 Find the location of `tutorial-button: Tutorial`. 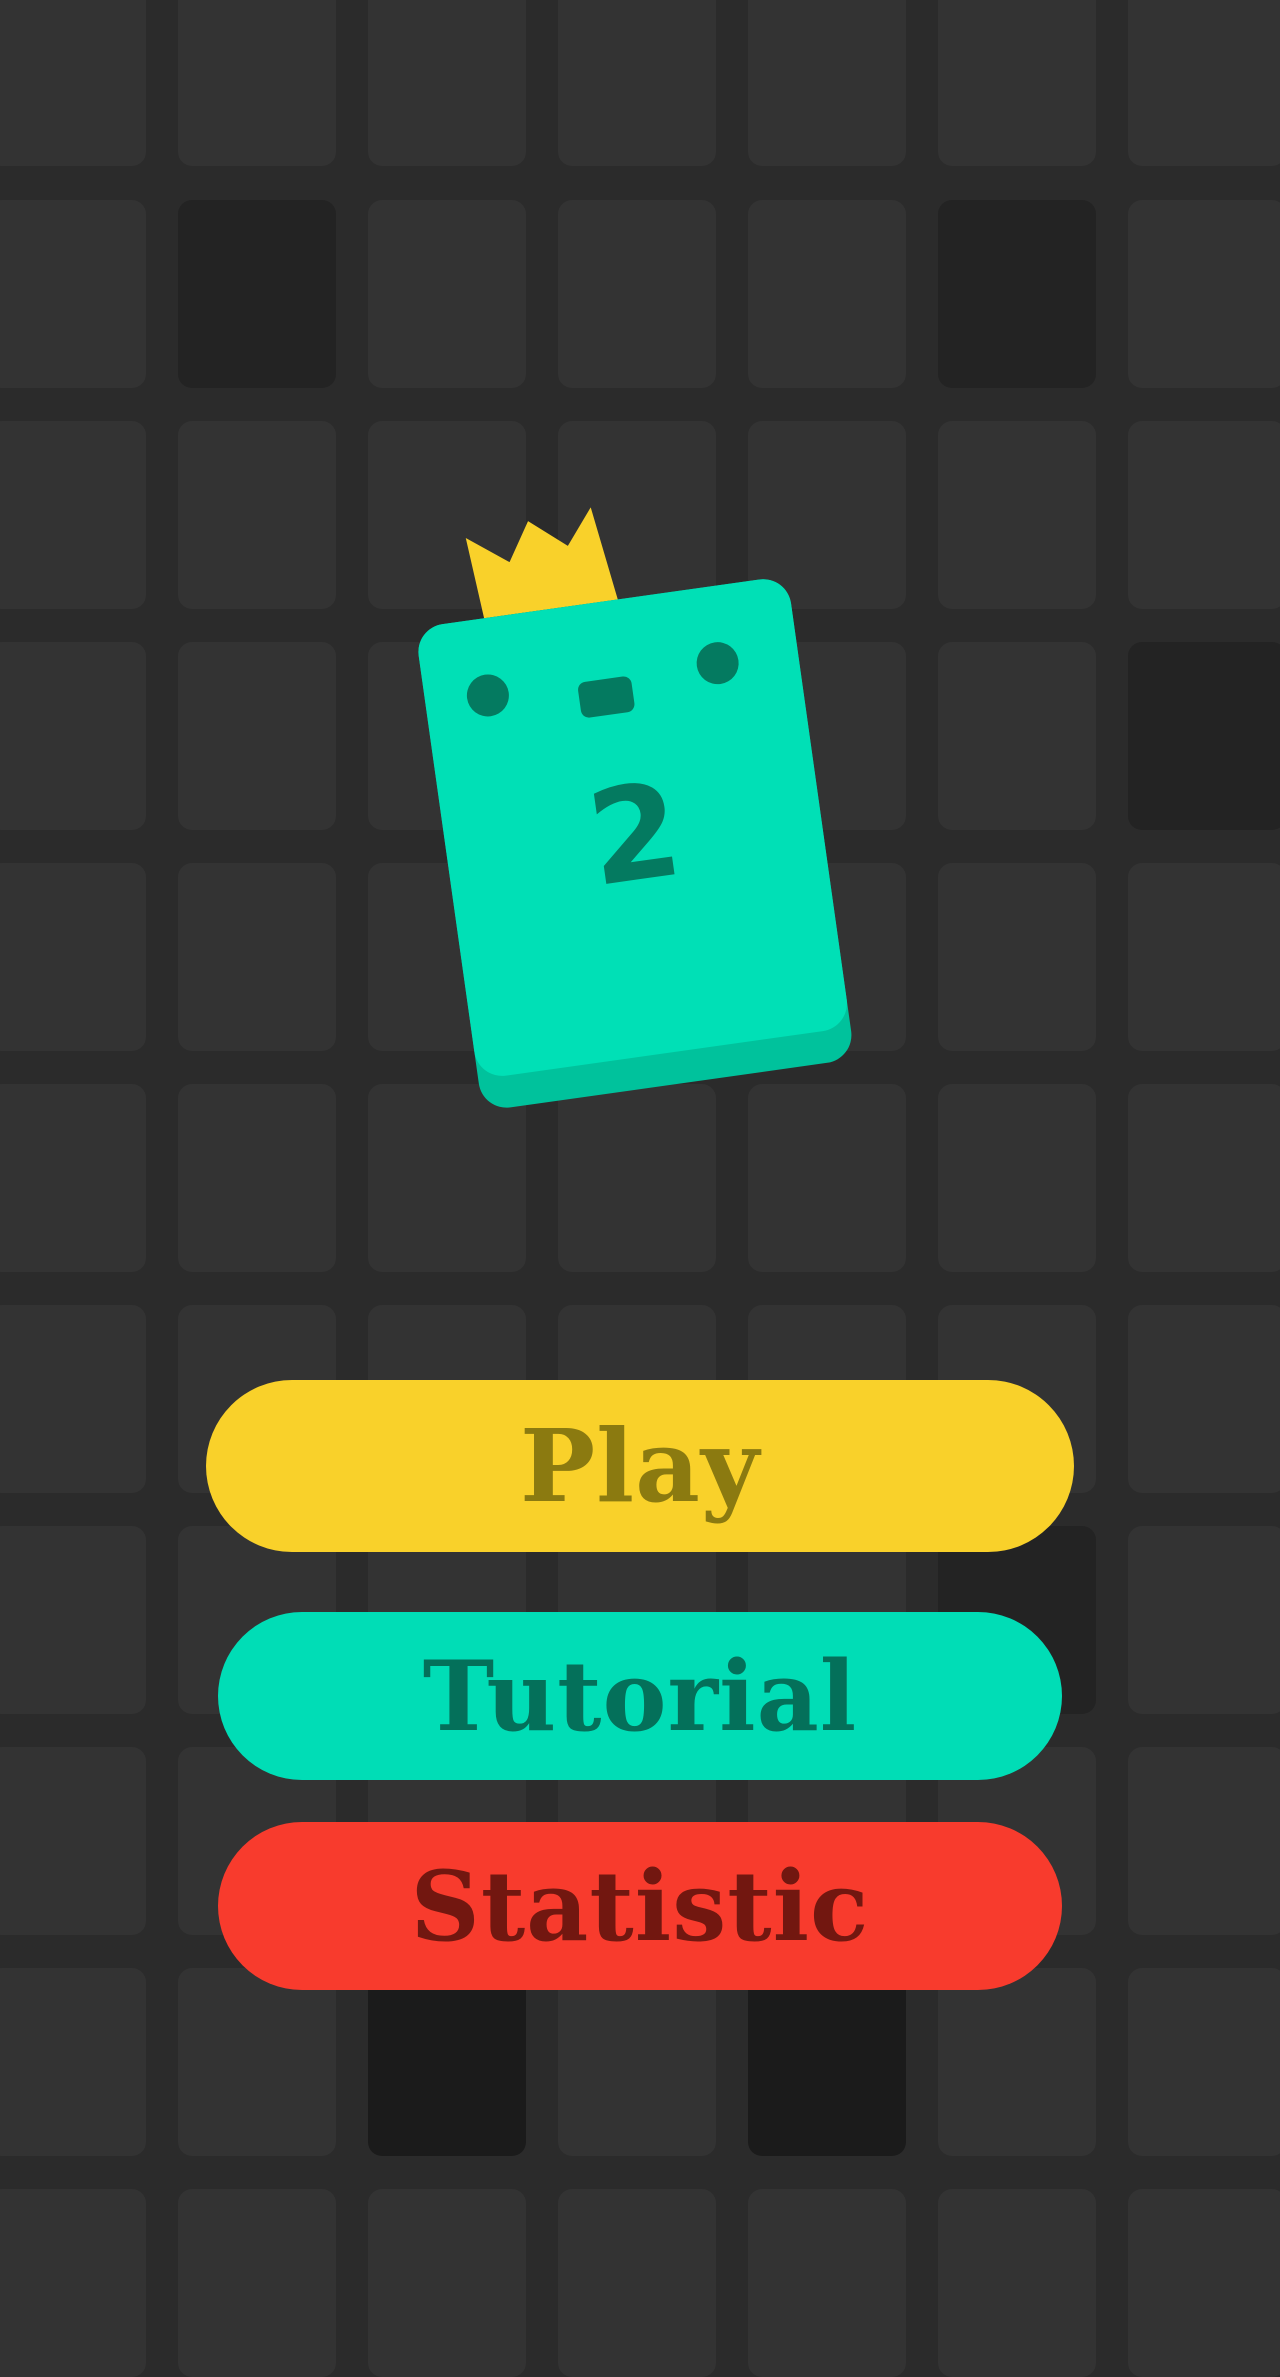

tutorial-button: Tutorial is located at coordinates (640, 1696).